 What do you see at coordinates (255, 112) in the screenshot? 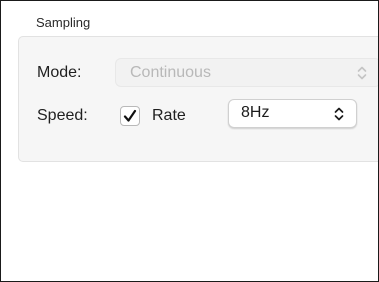
I see `rate-popup-value: 8Hz` at bounding box center [255, 112].